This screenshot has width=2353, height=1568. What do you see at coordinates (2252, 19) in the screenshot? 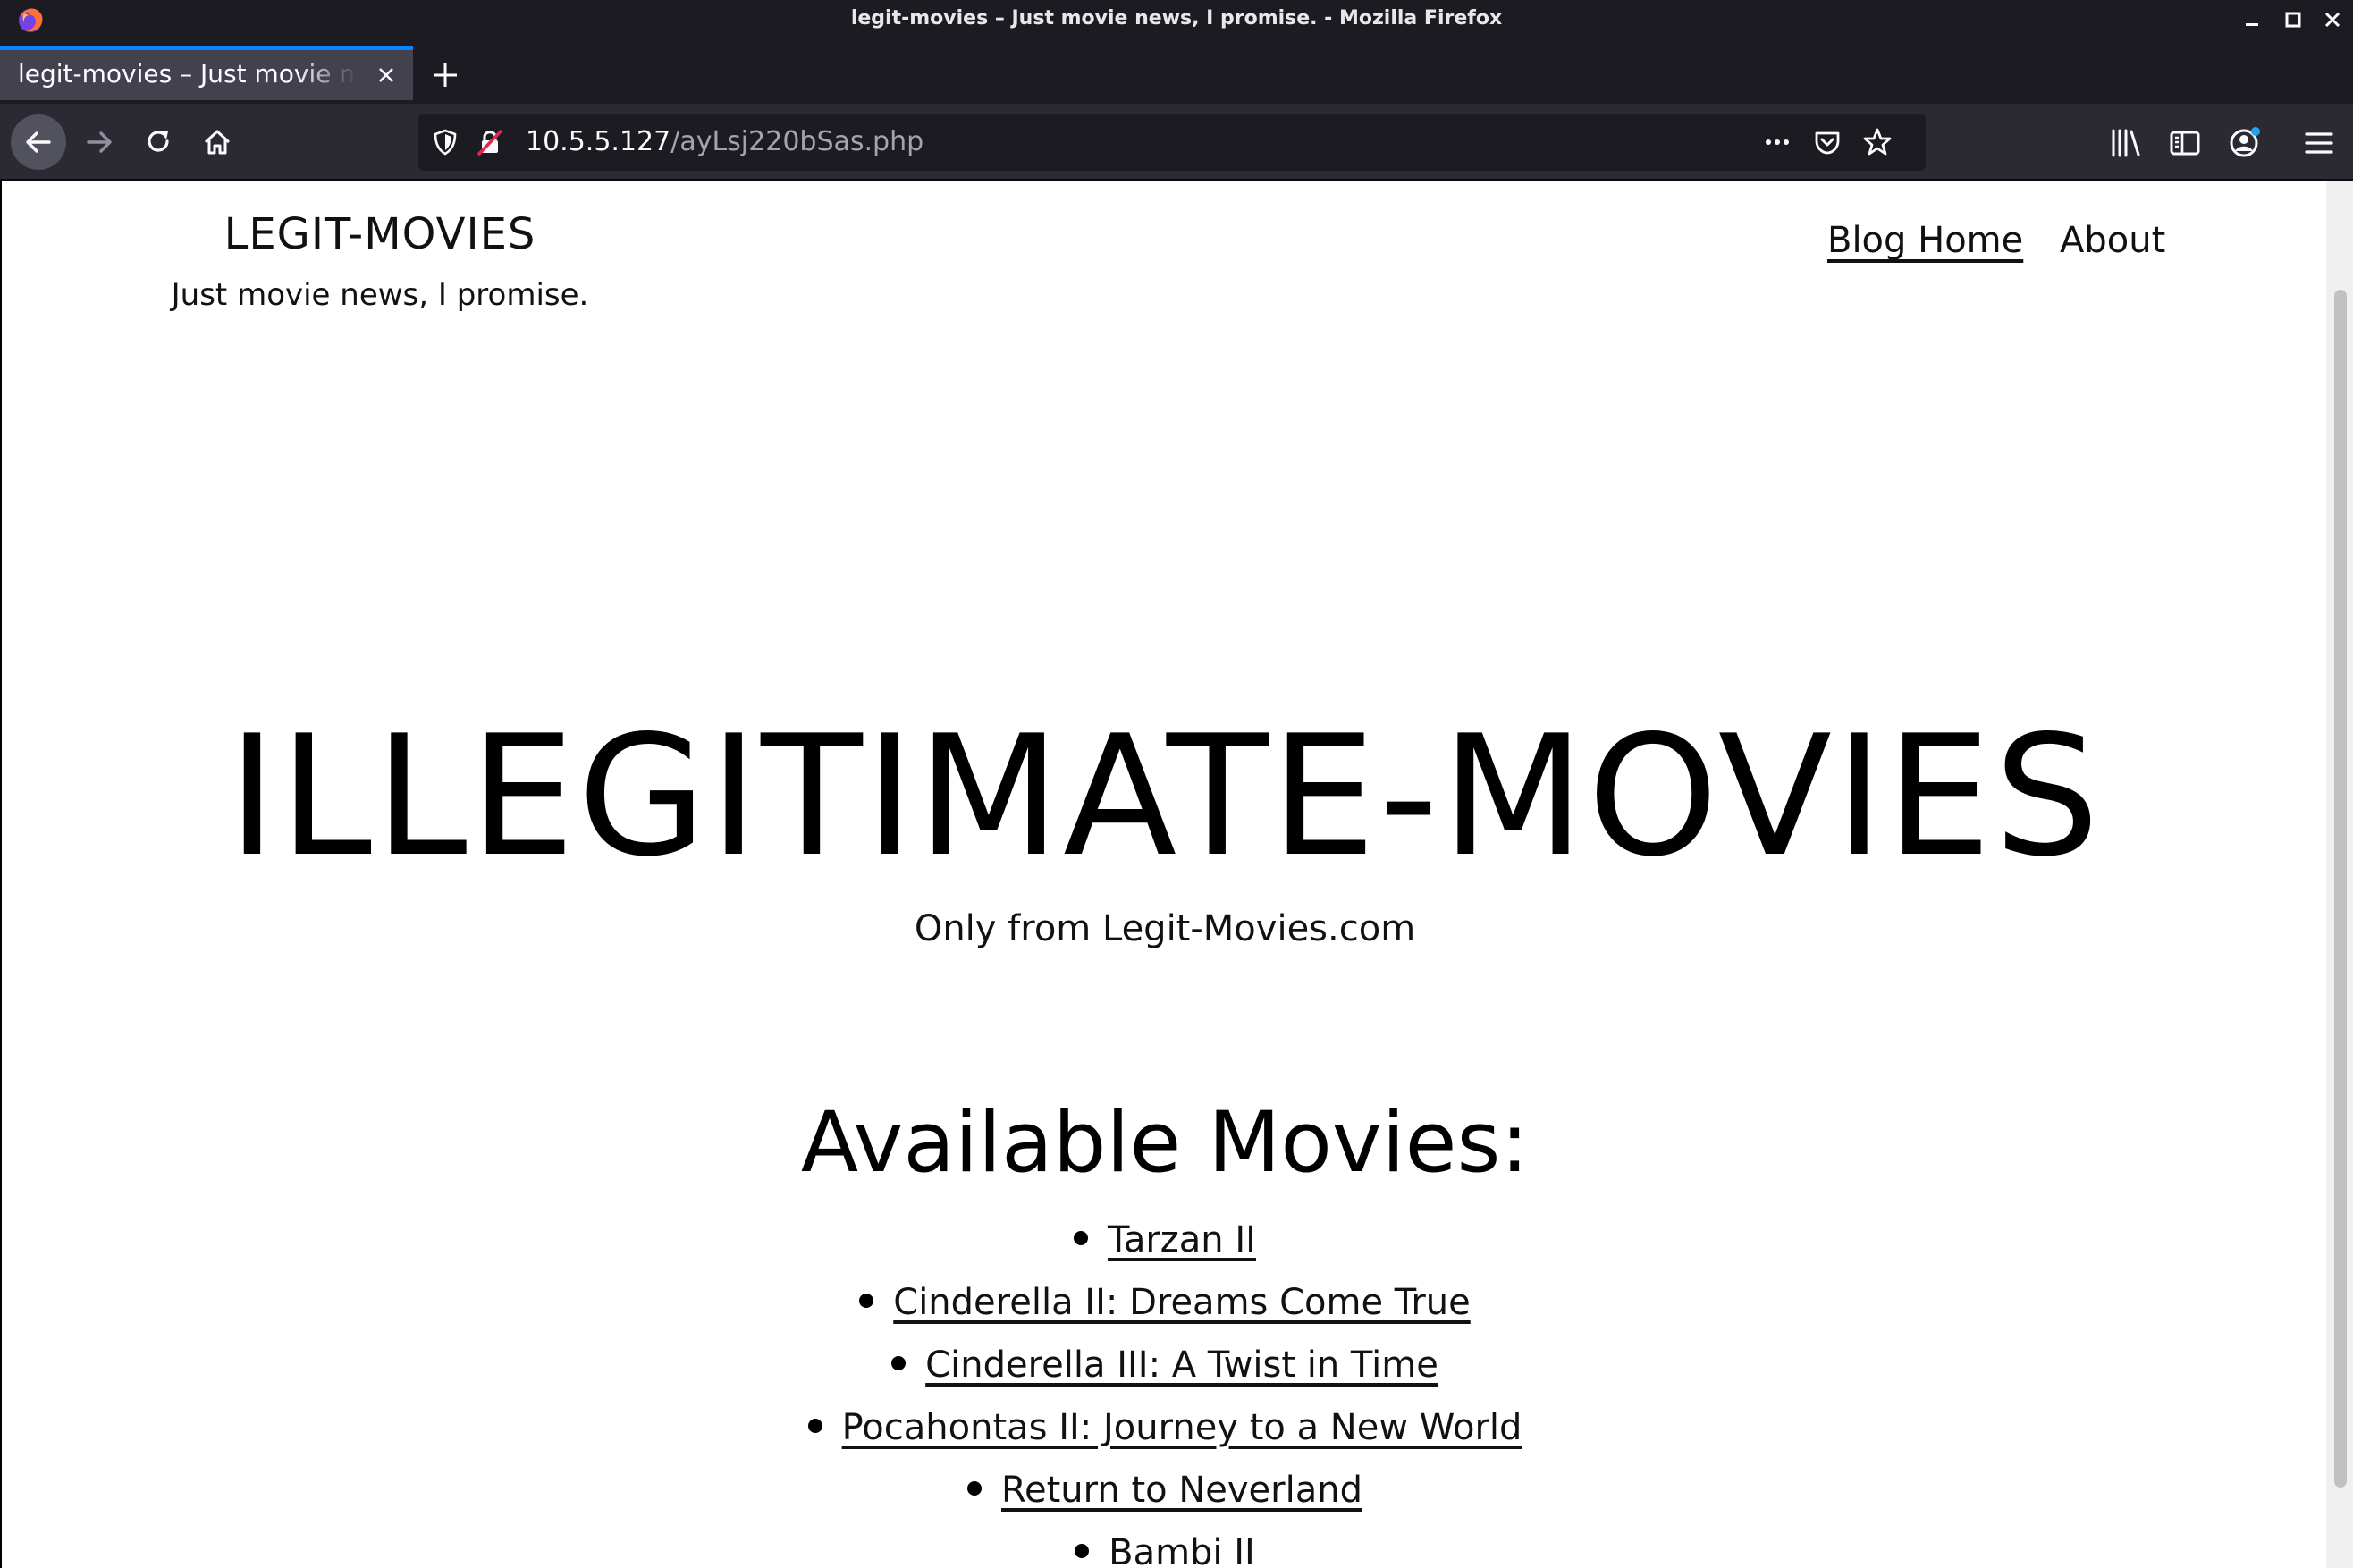
I see `minimize-window-button` at bounding box center [2252, 19].